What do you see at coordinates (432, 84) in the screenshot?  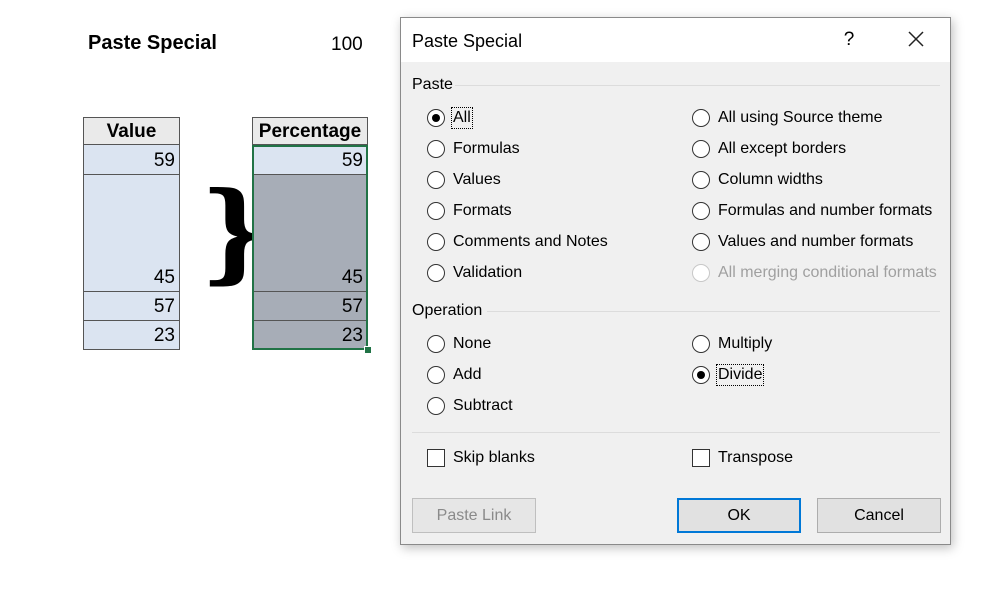 I see `paste-group-label: Paste` at bounding box center [432, 84].